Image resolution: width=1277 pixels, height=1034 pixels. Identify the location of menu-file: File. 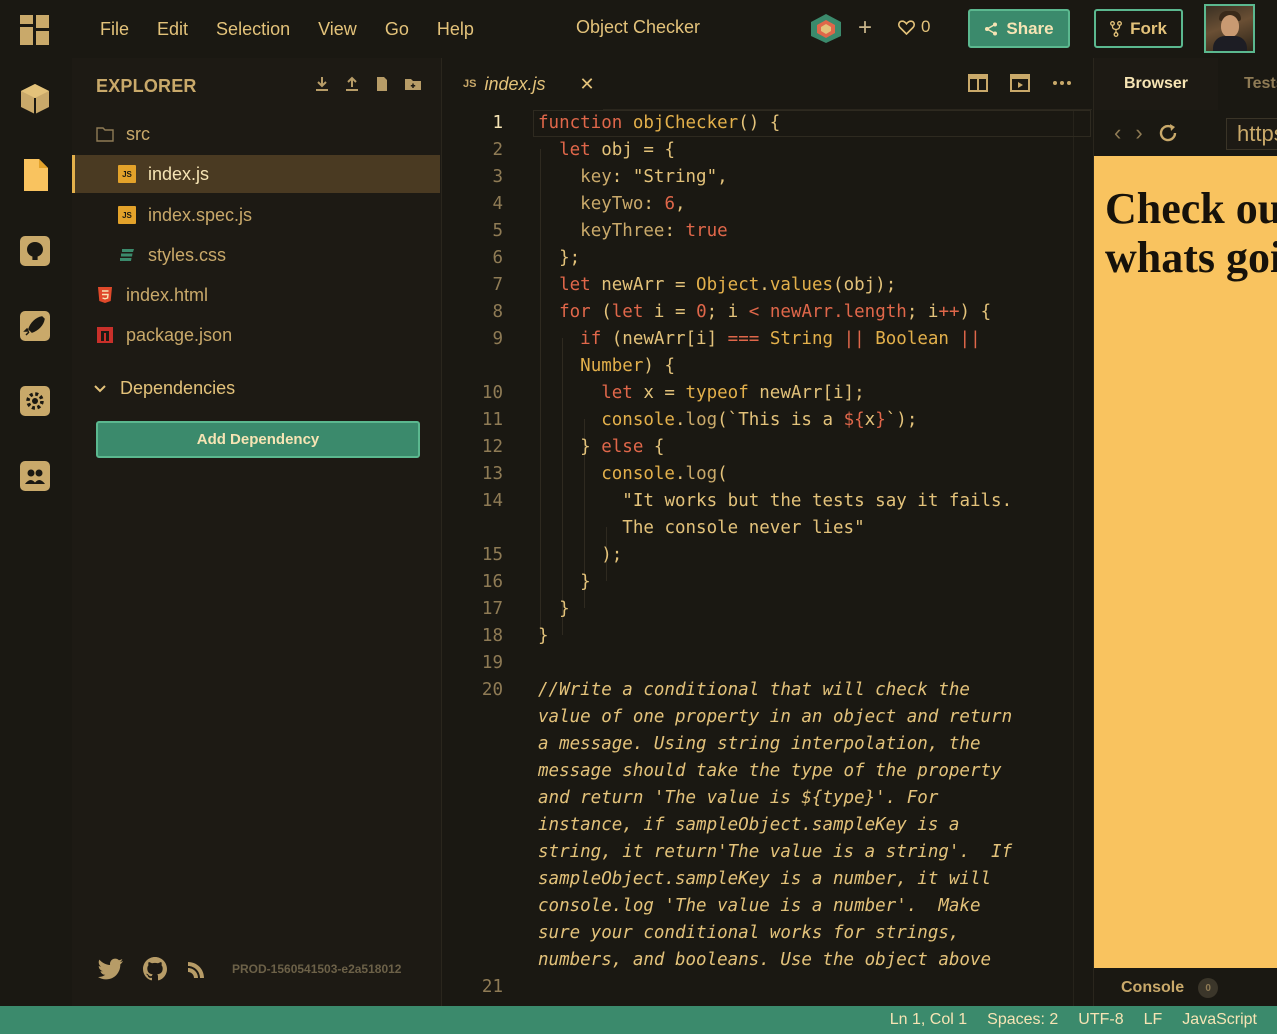
(114, 29).